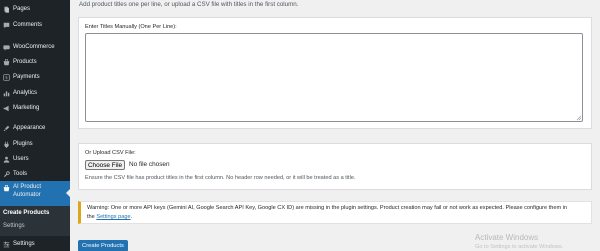 This screenshot has width=600, height=251. Describe the element at coordinates (28, 25) in the screenshot. I see `sidebar-item-label: Comments` at that location.